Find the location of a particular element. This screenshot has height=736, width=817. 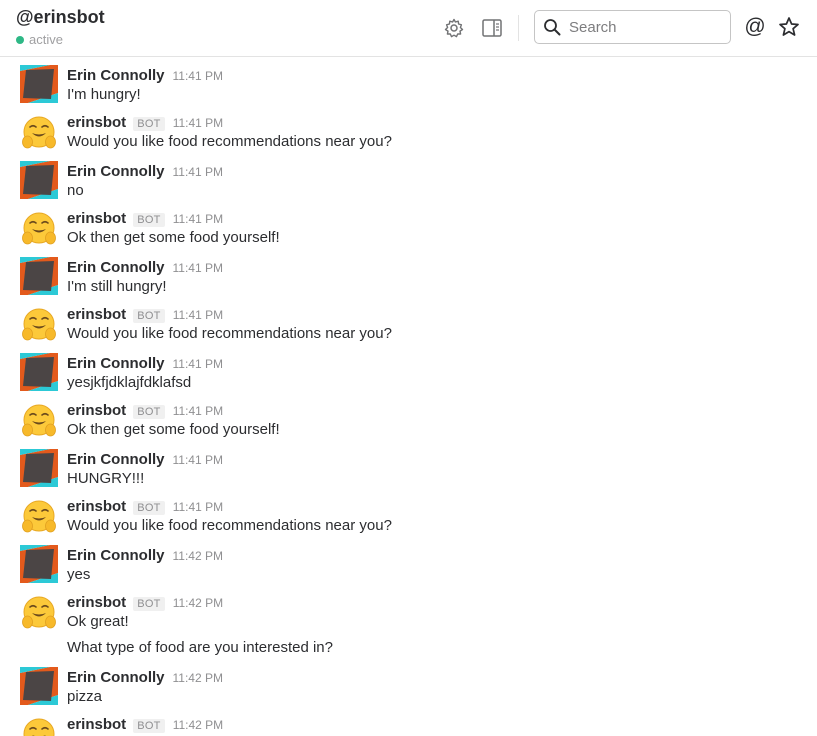

message-text: pizza is located at coordinates (85, 696).